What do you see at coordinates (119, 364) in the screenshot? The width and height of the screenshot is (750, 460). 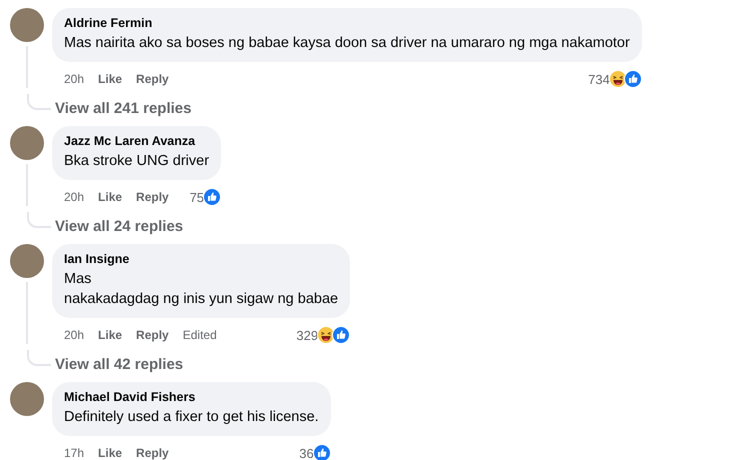 I see `view-replies-link: View all 42 replies` at bounding box center [119, 364].